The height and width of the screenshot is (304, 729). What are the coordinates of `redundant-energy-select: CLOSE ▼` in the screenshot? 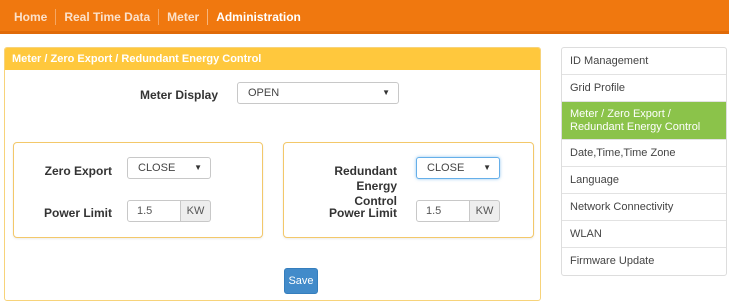 It's located at (458, 168).